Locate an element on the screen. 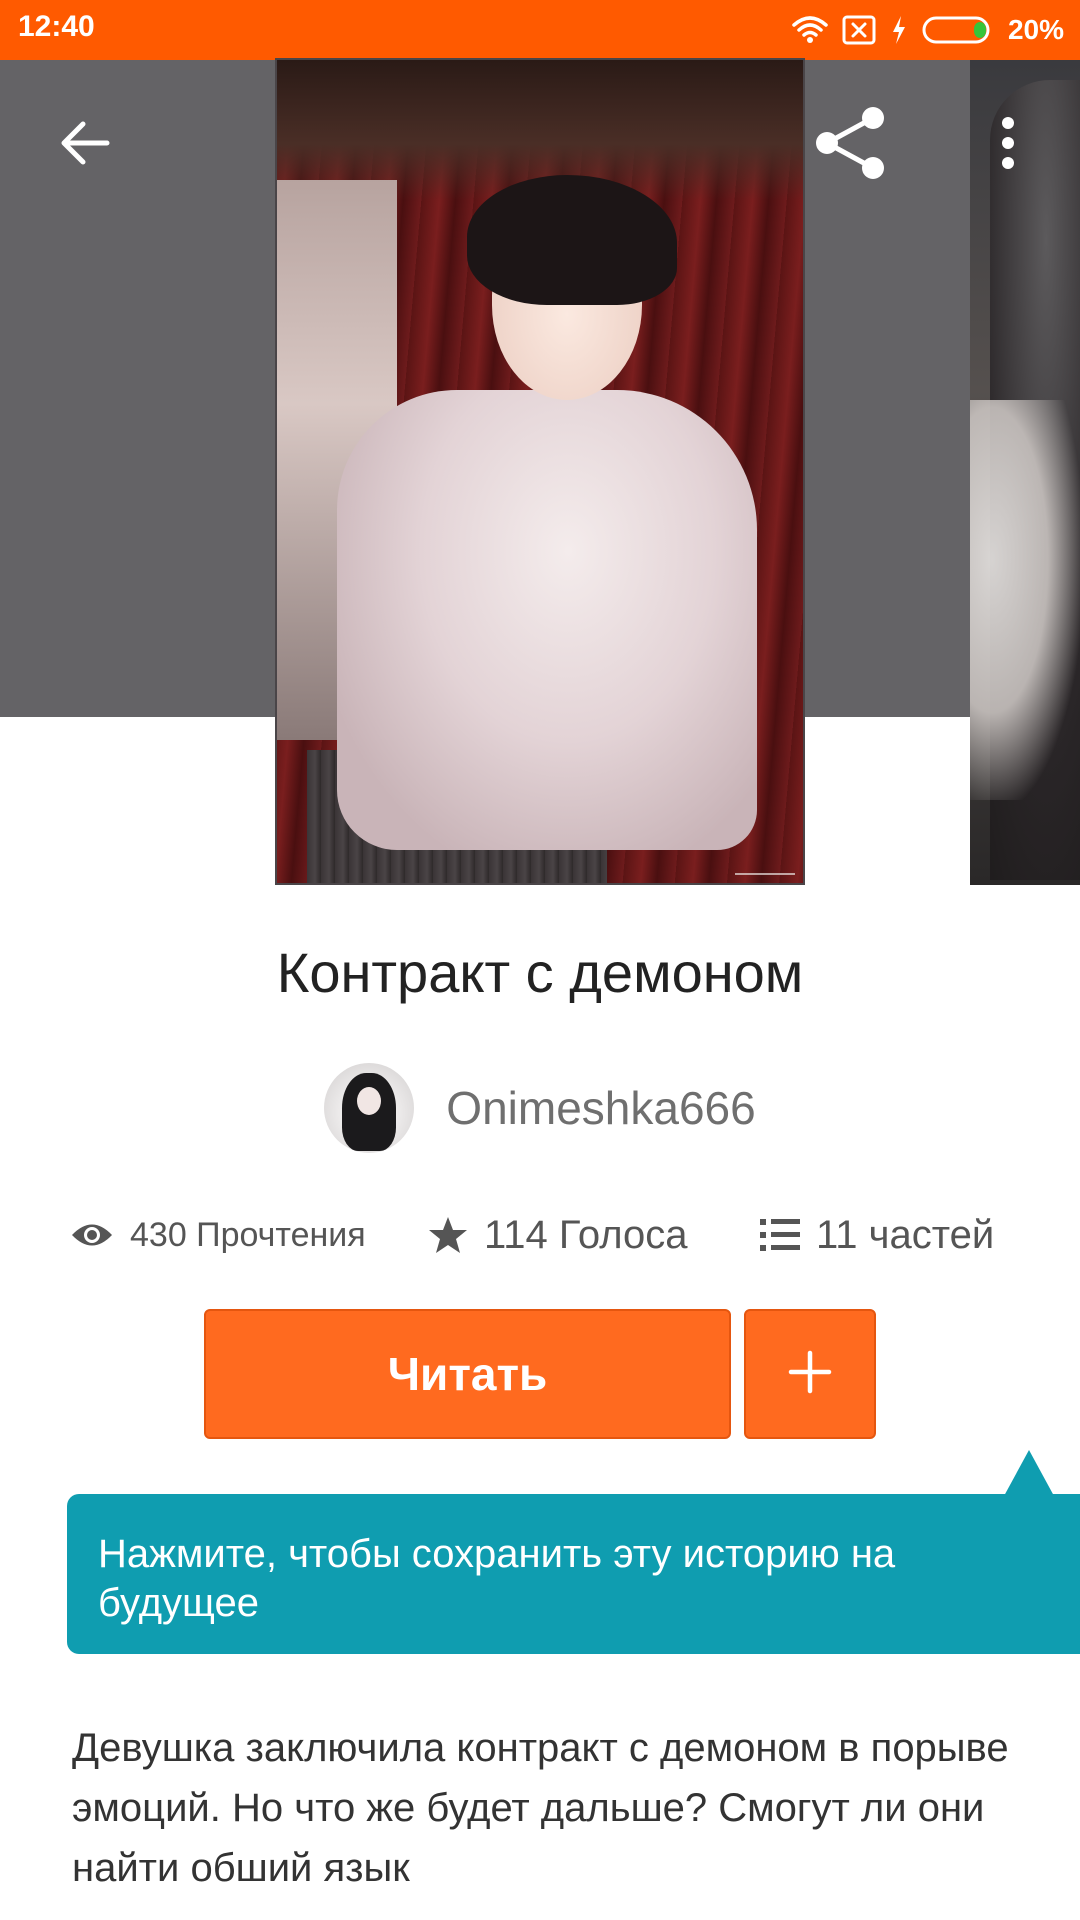 The image size is (1080, 1920). author-avatar is located at coordinates (369, 1108).